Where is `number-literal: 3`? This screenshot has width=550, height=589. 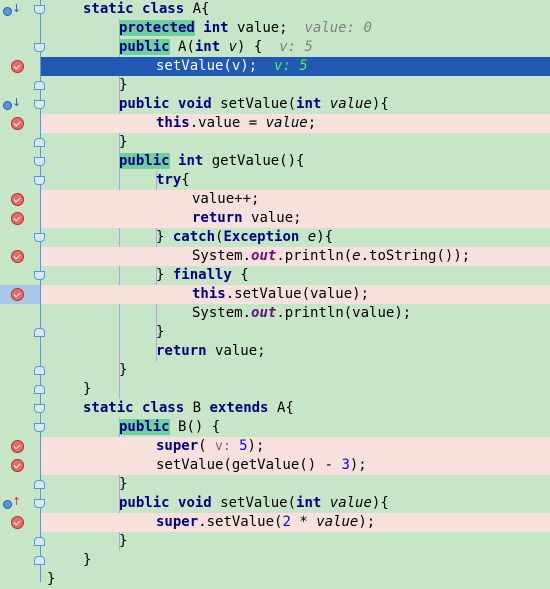 number-literal: 3 is located at coordinates (345, 465).